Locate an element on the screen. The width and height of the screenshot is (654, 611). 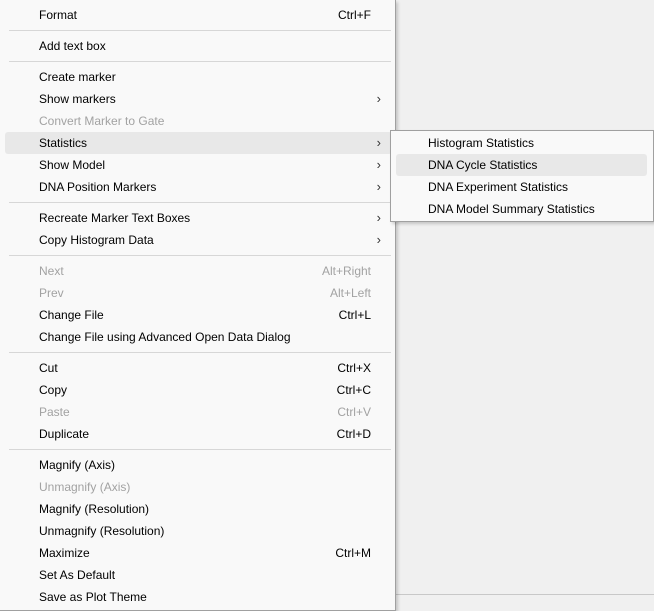
menu-item-label: Magnify (Axis) is located at coordinates (77, 465).